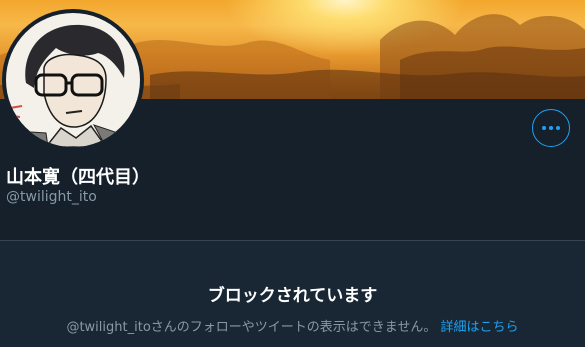 This screenshot has width=585, height=347. I want to click on more-options-button, so click(551, 128).